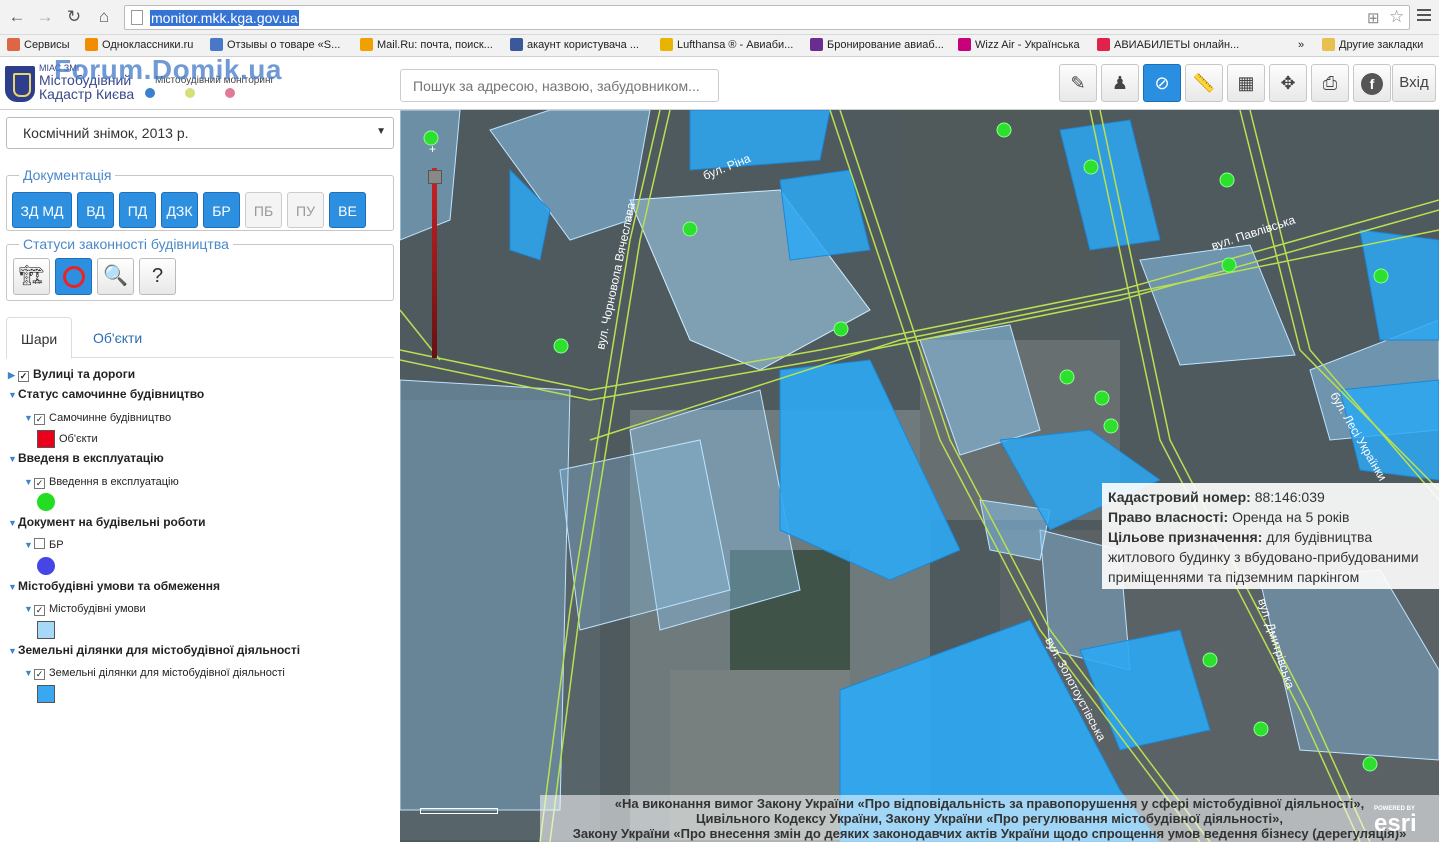  I want to click on facebook-button: f, so click(1372, 83).